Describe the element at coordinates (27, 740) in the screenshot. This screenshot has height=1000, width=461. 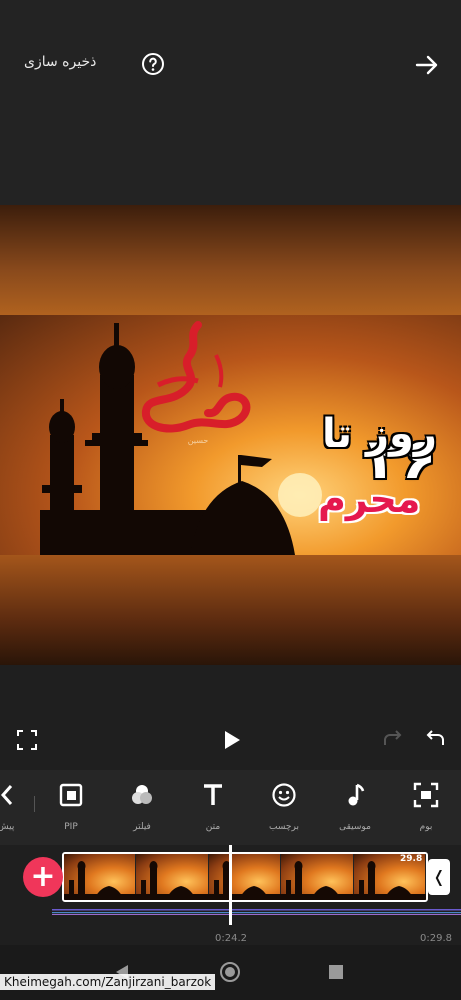
I see `fullscreen-icon` at that location.